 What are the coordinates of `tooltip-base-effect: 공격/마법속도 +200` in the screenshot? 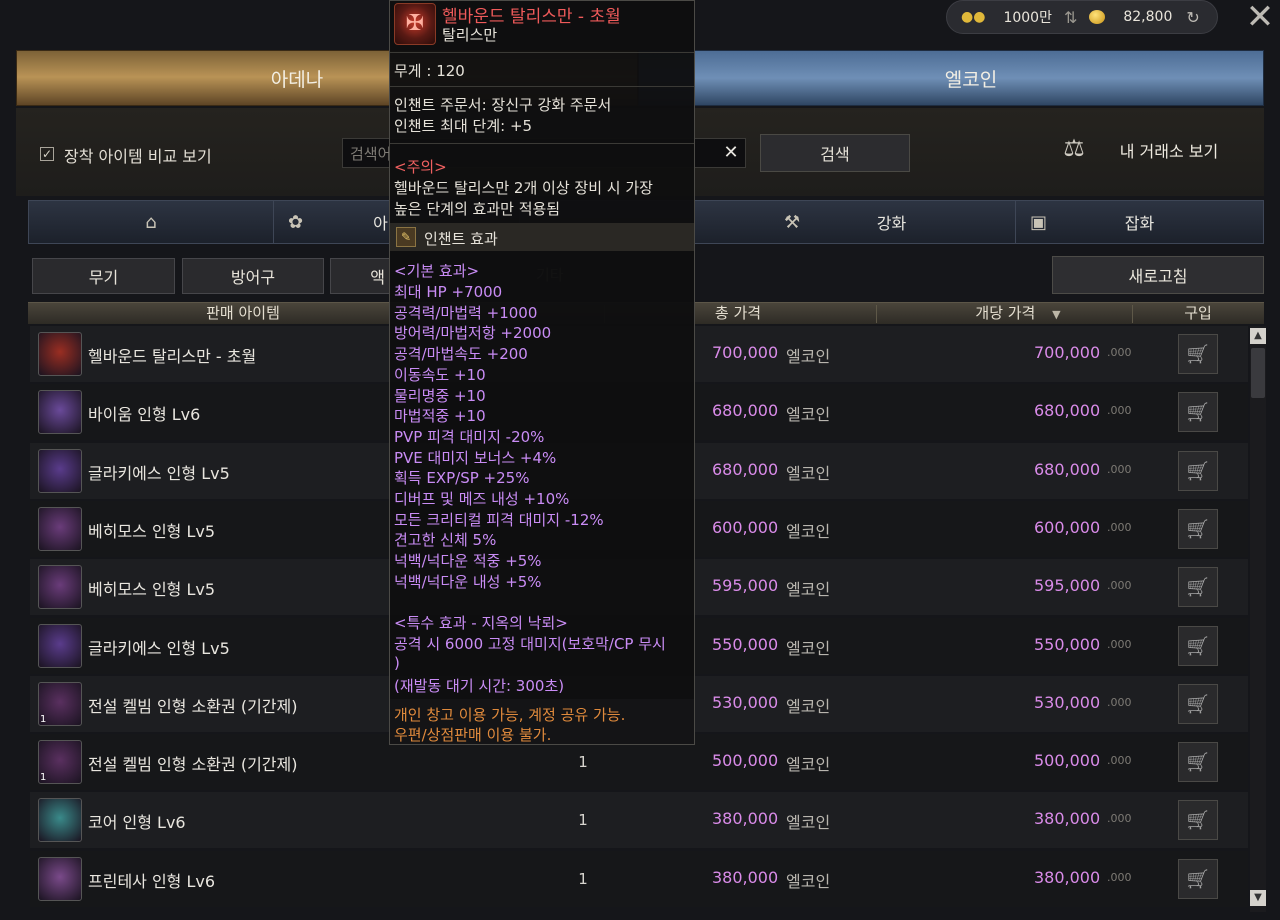 It's located at (461, 354).